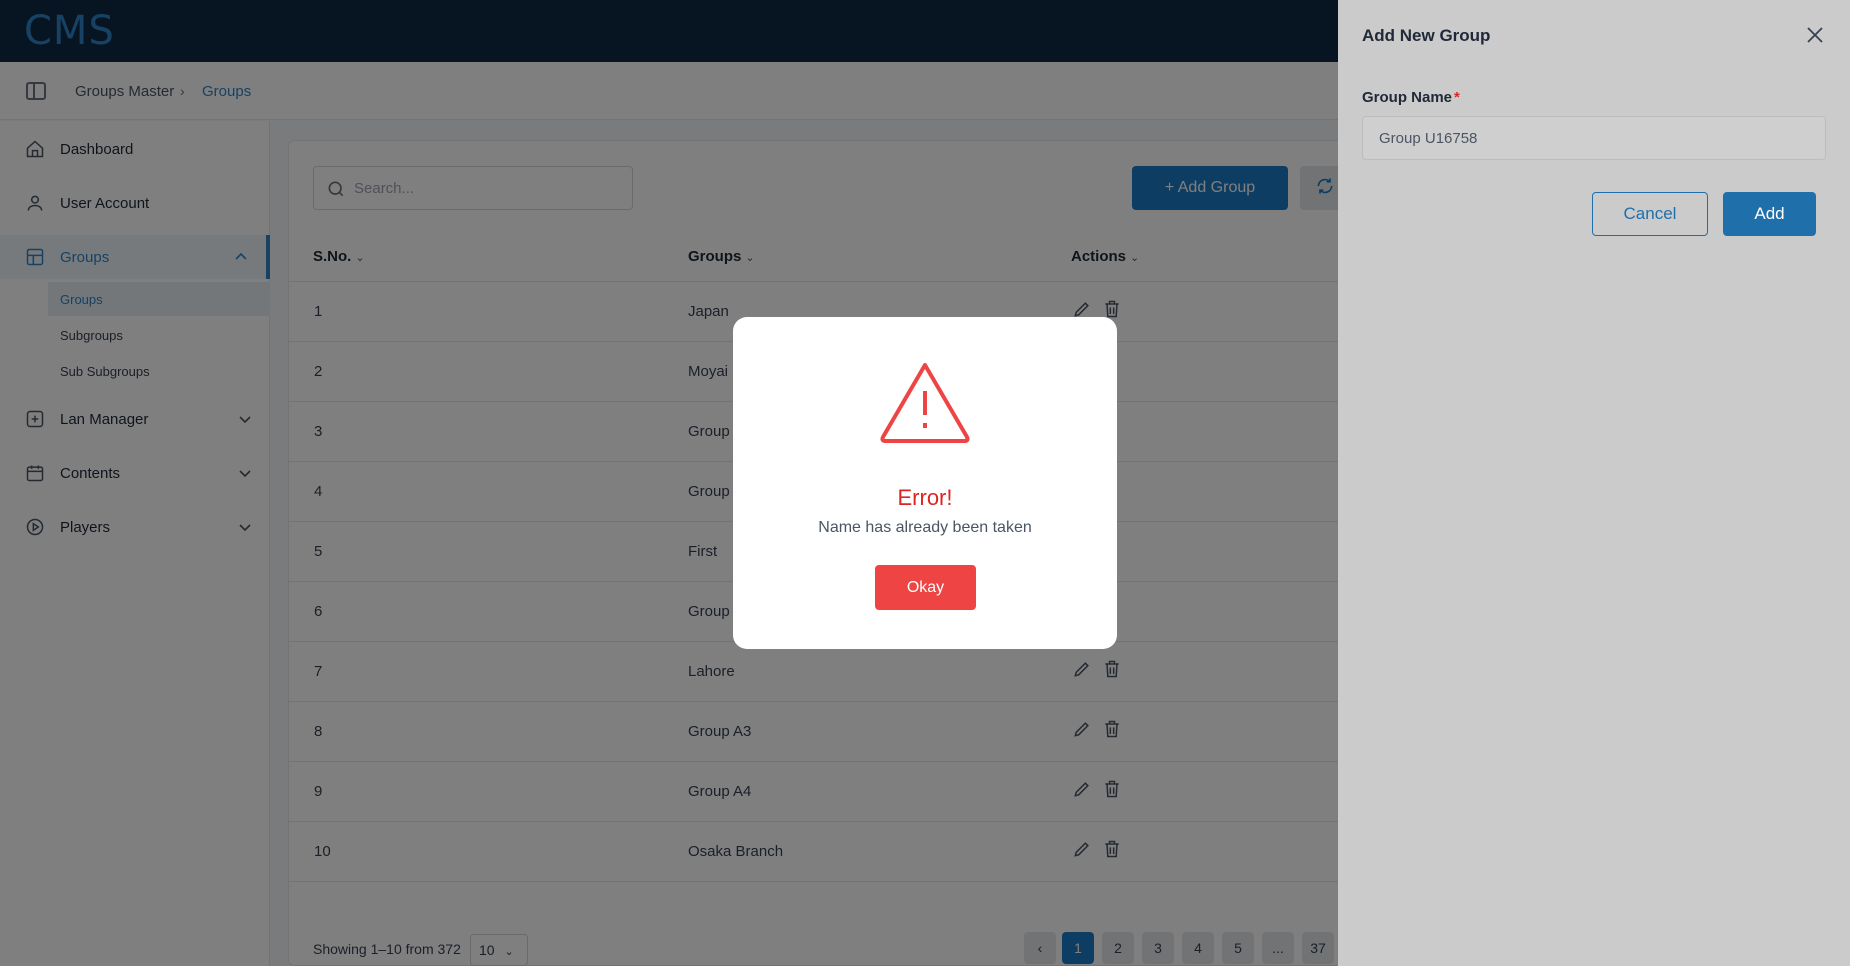 The image size is (1850, 966). What do you see at coordinates (925, 527) in the screenshot?
I see `modal-message: Name has already been taken` at bounding box center [925, 527].